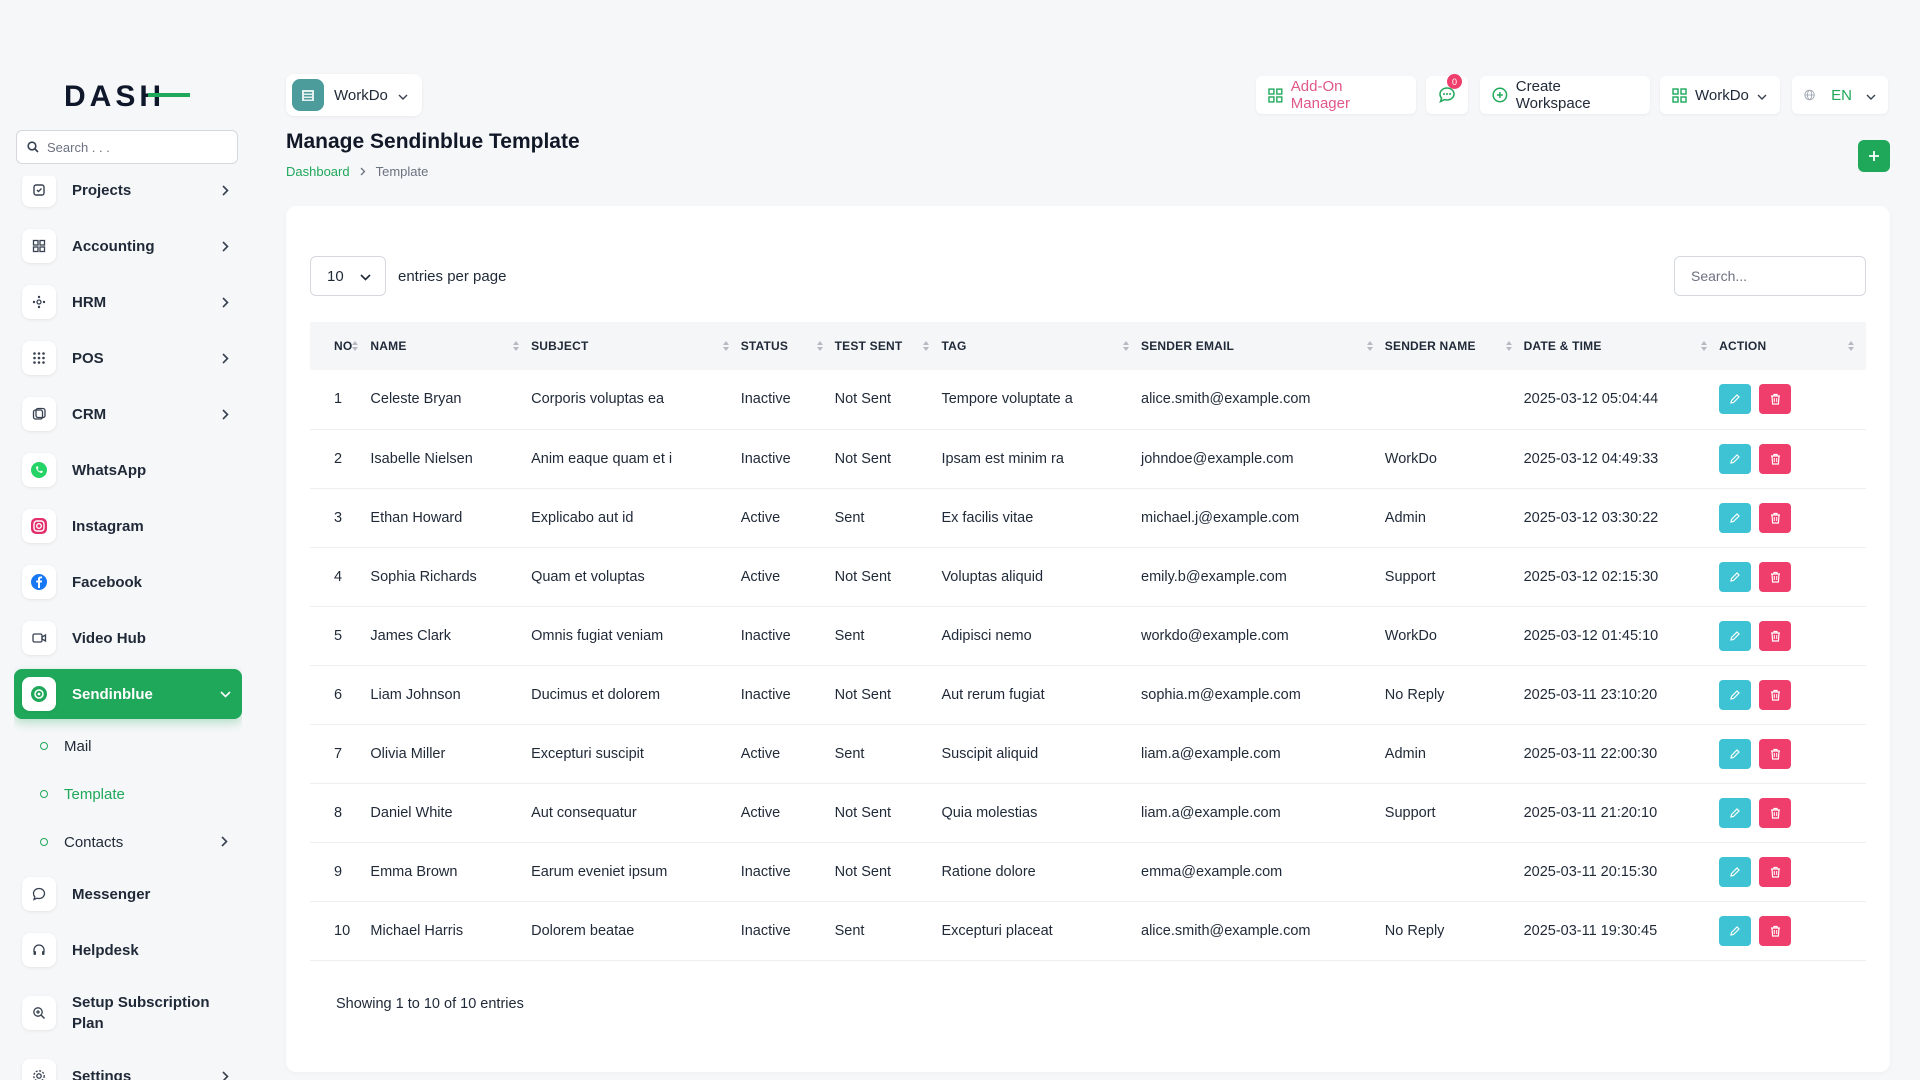  I want to click on cell-tag: Tempore voluptate a, so click(1007, 399).